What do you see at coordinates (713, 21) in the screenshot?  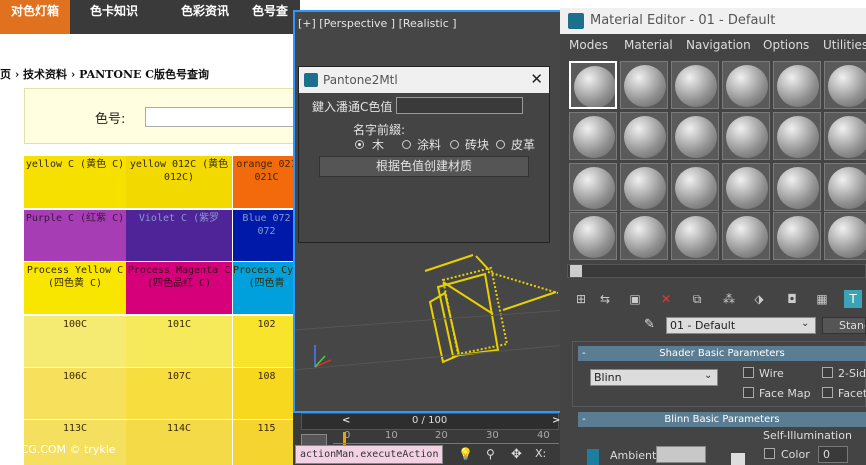 I see `material-editor-title-bar: Material Editor - 01 - Default` at bounding box center [713, 21].